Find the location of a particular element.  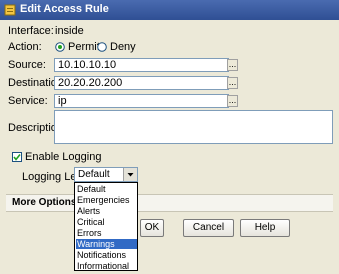

logging-level-select: Default is located at coordinates (106, 174).